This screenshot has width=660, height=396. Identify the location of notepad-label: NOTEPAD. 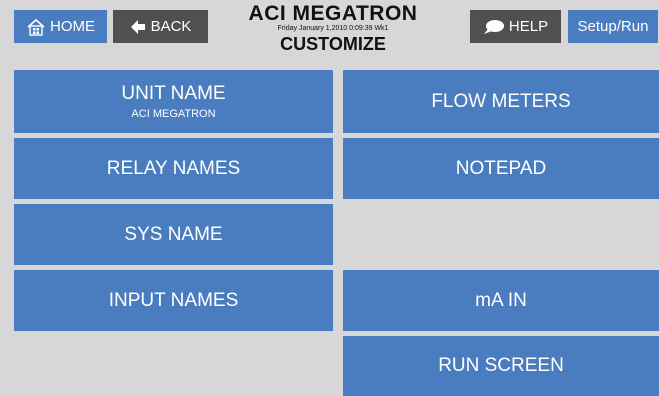
(501, 168).